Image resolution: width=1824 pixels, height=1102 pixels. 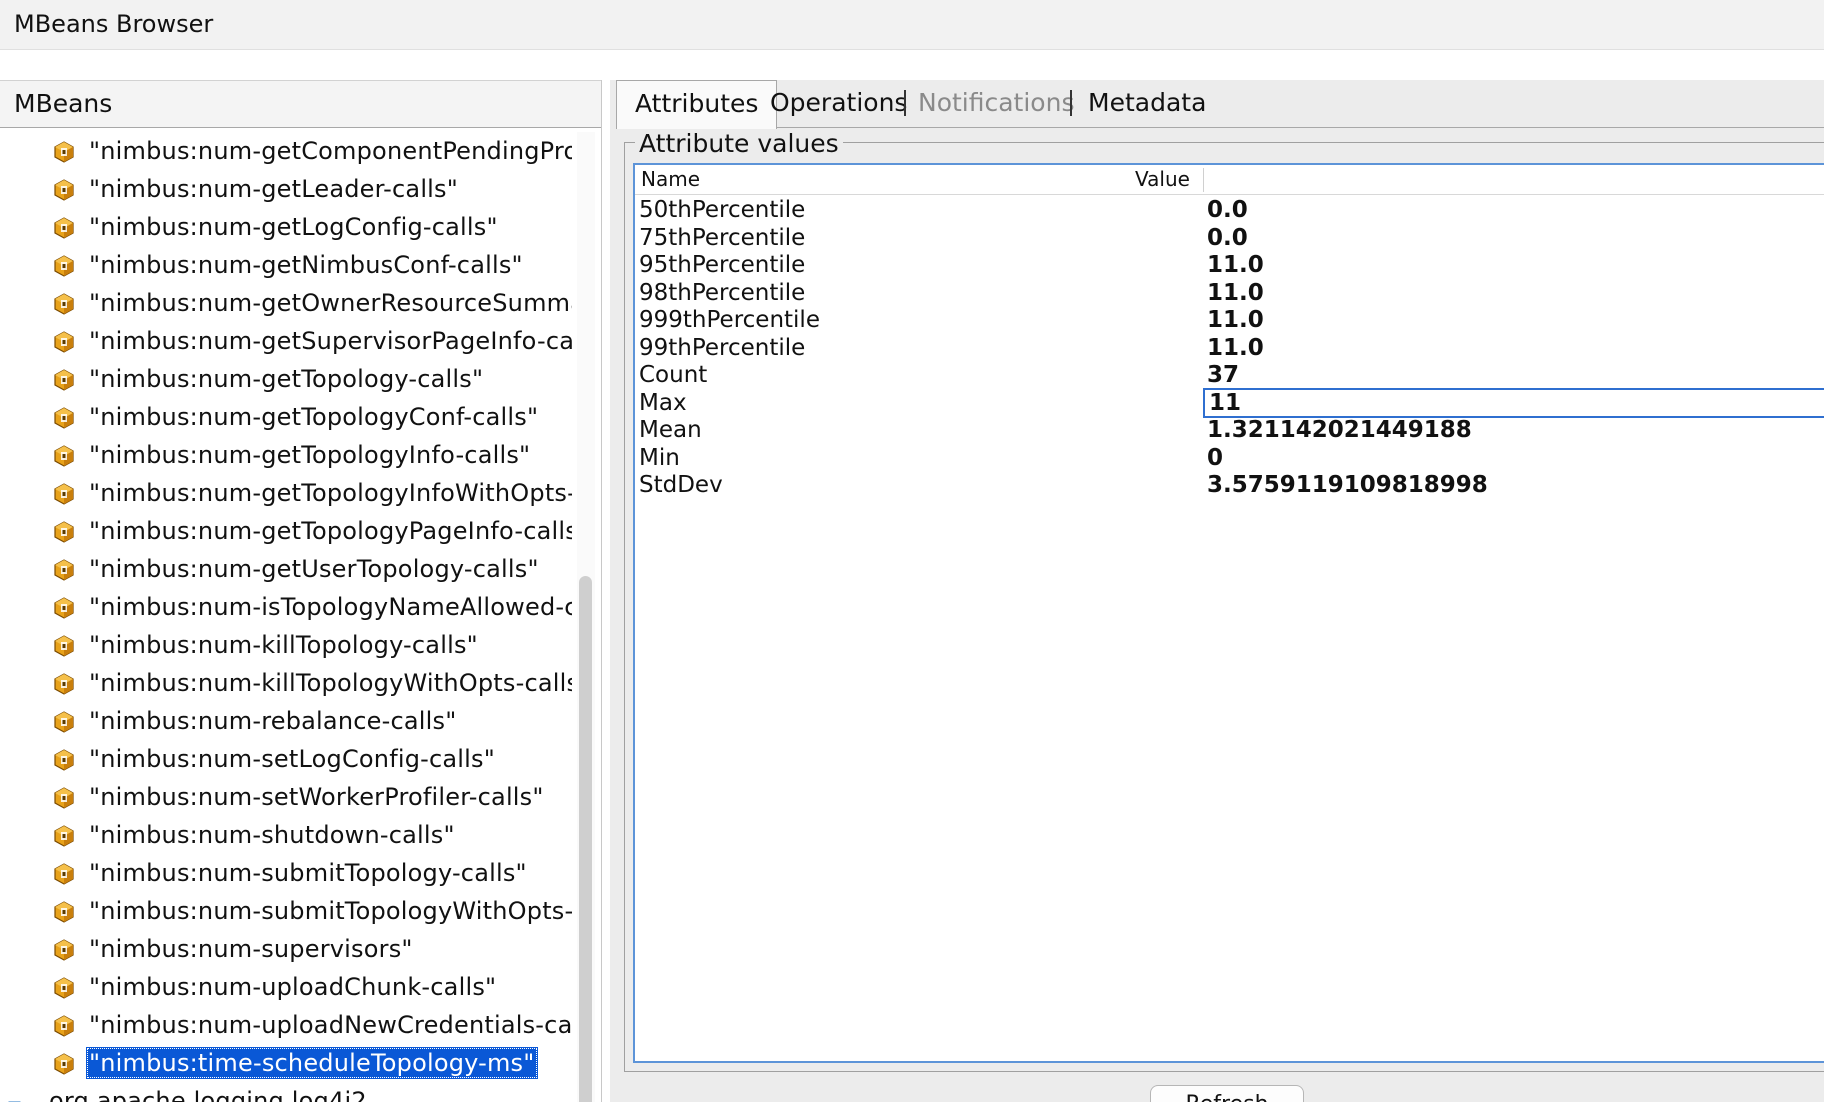 I want to click on column-header-name: Name, so click(x=670, y=179).